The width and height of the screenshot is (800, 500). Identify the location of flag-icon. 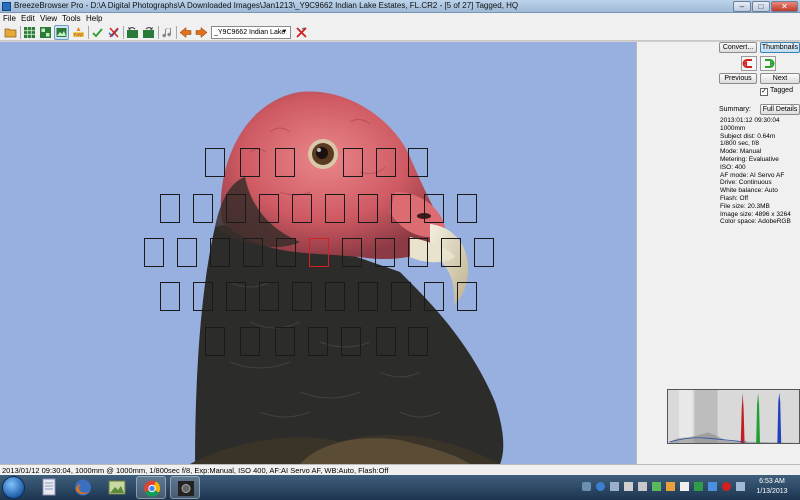
(740, 486).